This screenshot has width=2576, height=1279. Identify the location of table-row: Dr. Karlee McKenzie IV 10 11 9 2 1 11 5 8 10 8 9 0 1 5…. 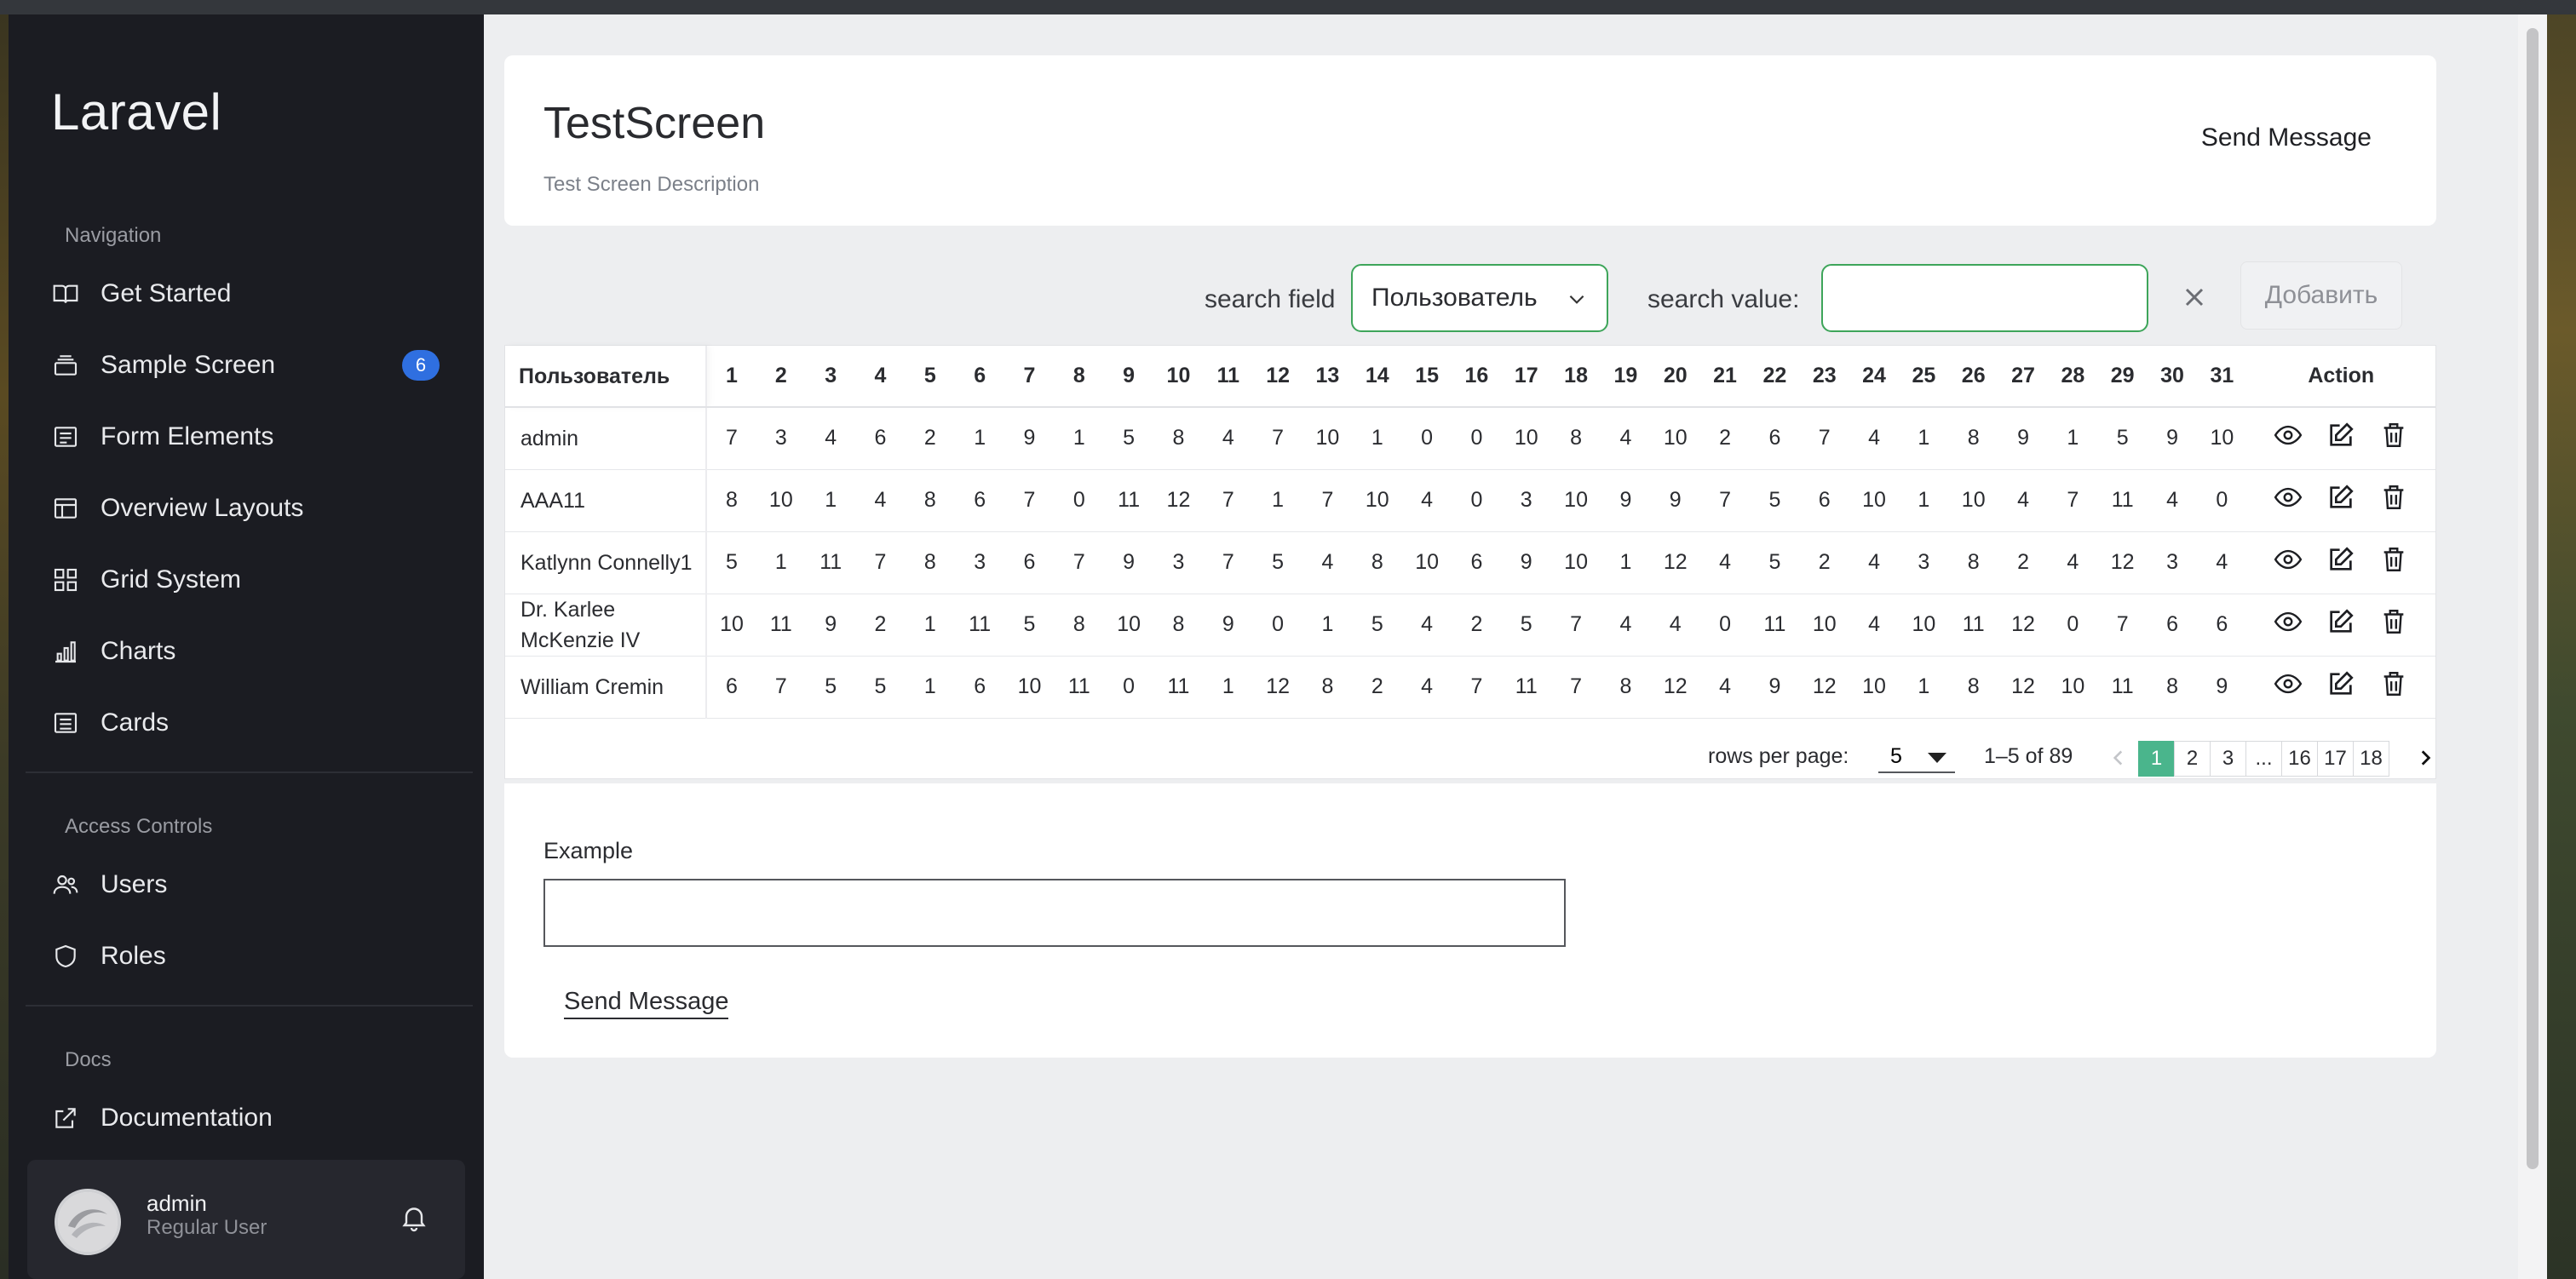
(1470, 625).